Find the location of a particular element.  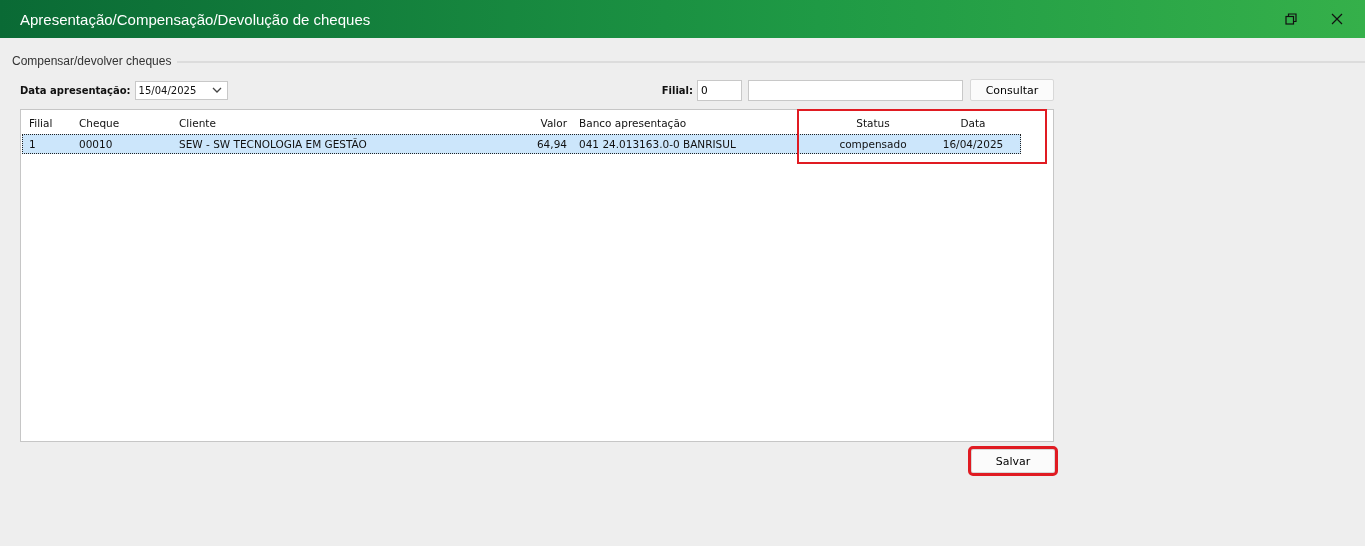

chevron-down-icon is located at coordinates (216, 90).